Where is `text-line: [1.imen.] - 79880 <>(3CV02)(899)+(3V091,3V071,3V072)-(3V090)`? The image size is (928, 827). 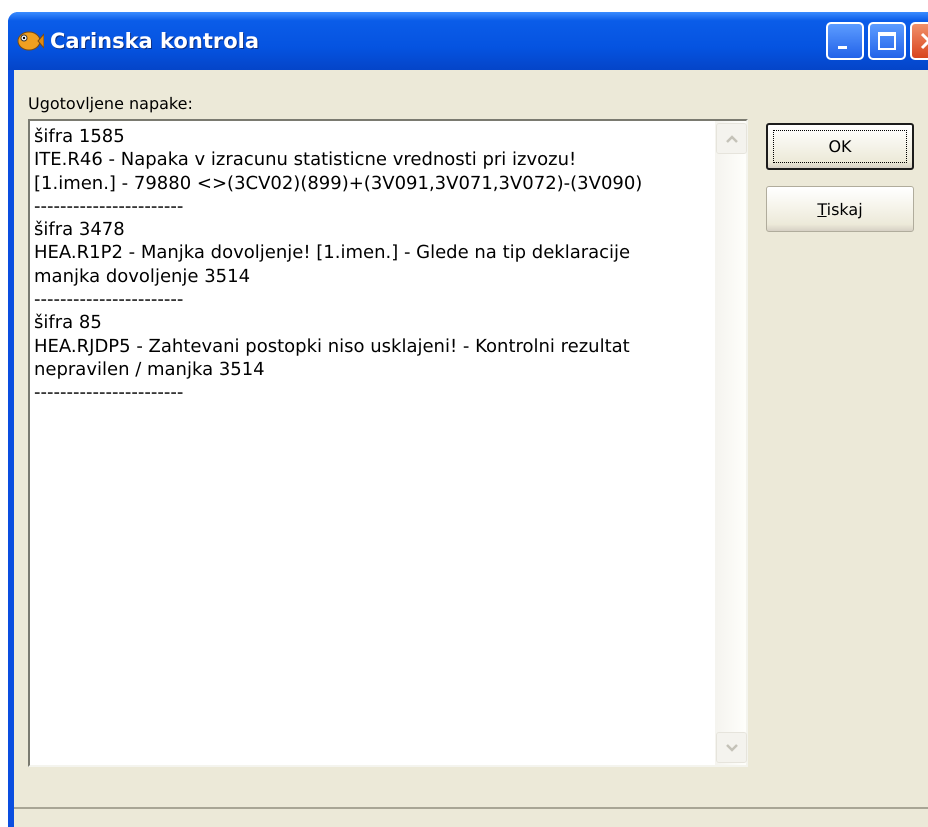
text-line: [1.imen.] - 79880 <>(3CV02)(899)+(3V091,3V071,3V072)-(3V090) is located at coordinates (339, 183).